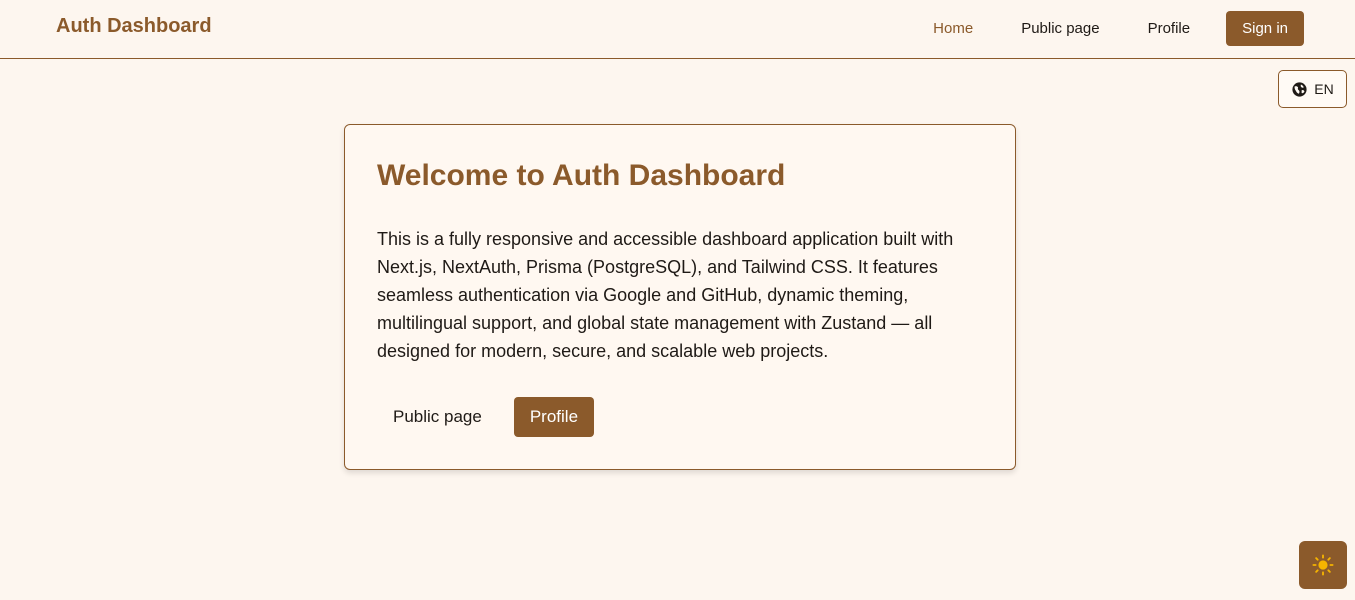 This screenshot has height=600, width=1355. What do you see at coordinates (581, 175) in the screenshot?
I see `welcome-title: Welcome to Auth Dashboard` at bounding box center [581, 175].